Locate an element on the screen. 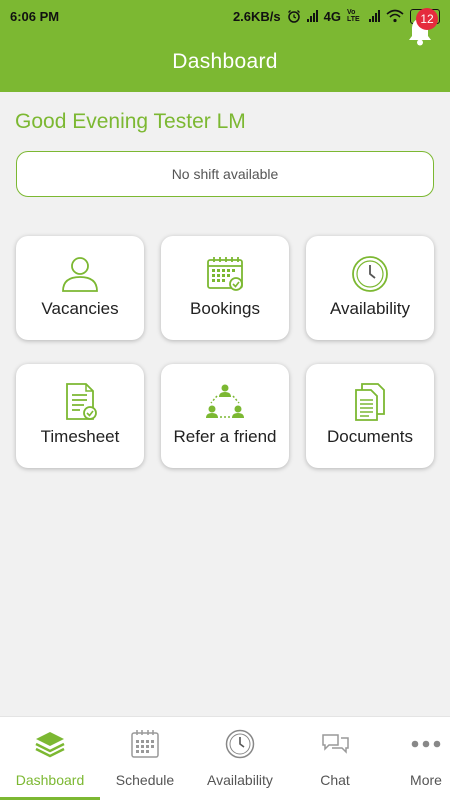 Image resolution: width=450 pixels, height=801 pixels. tile-bookings: Bookings is located at coordinates (225, 288).